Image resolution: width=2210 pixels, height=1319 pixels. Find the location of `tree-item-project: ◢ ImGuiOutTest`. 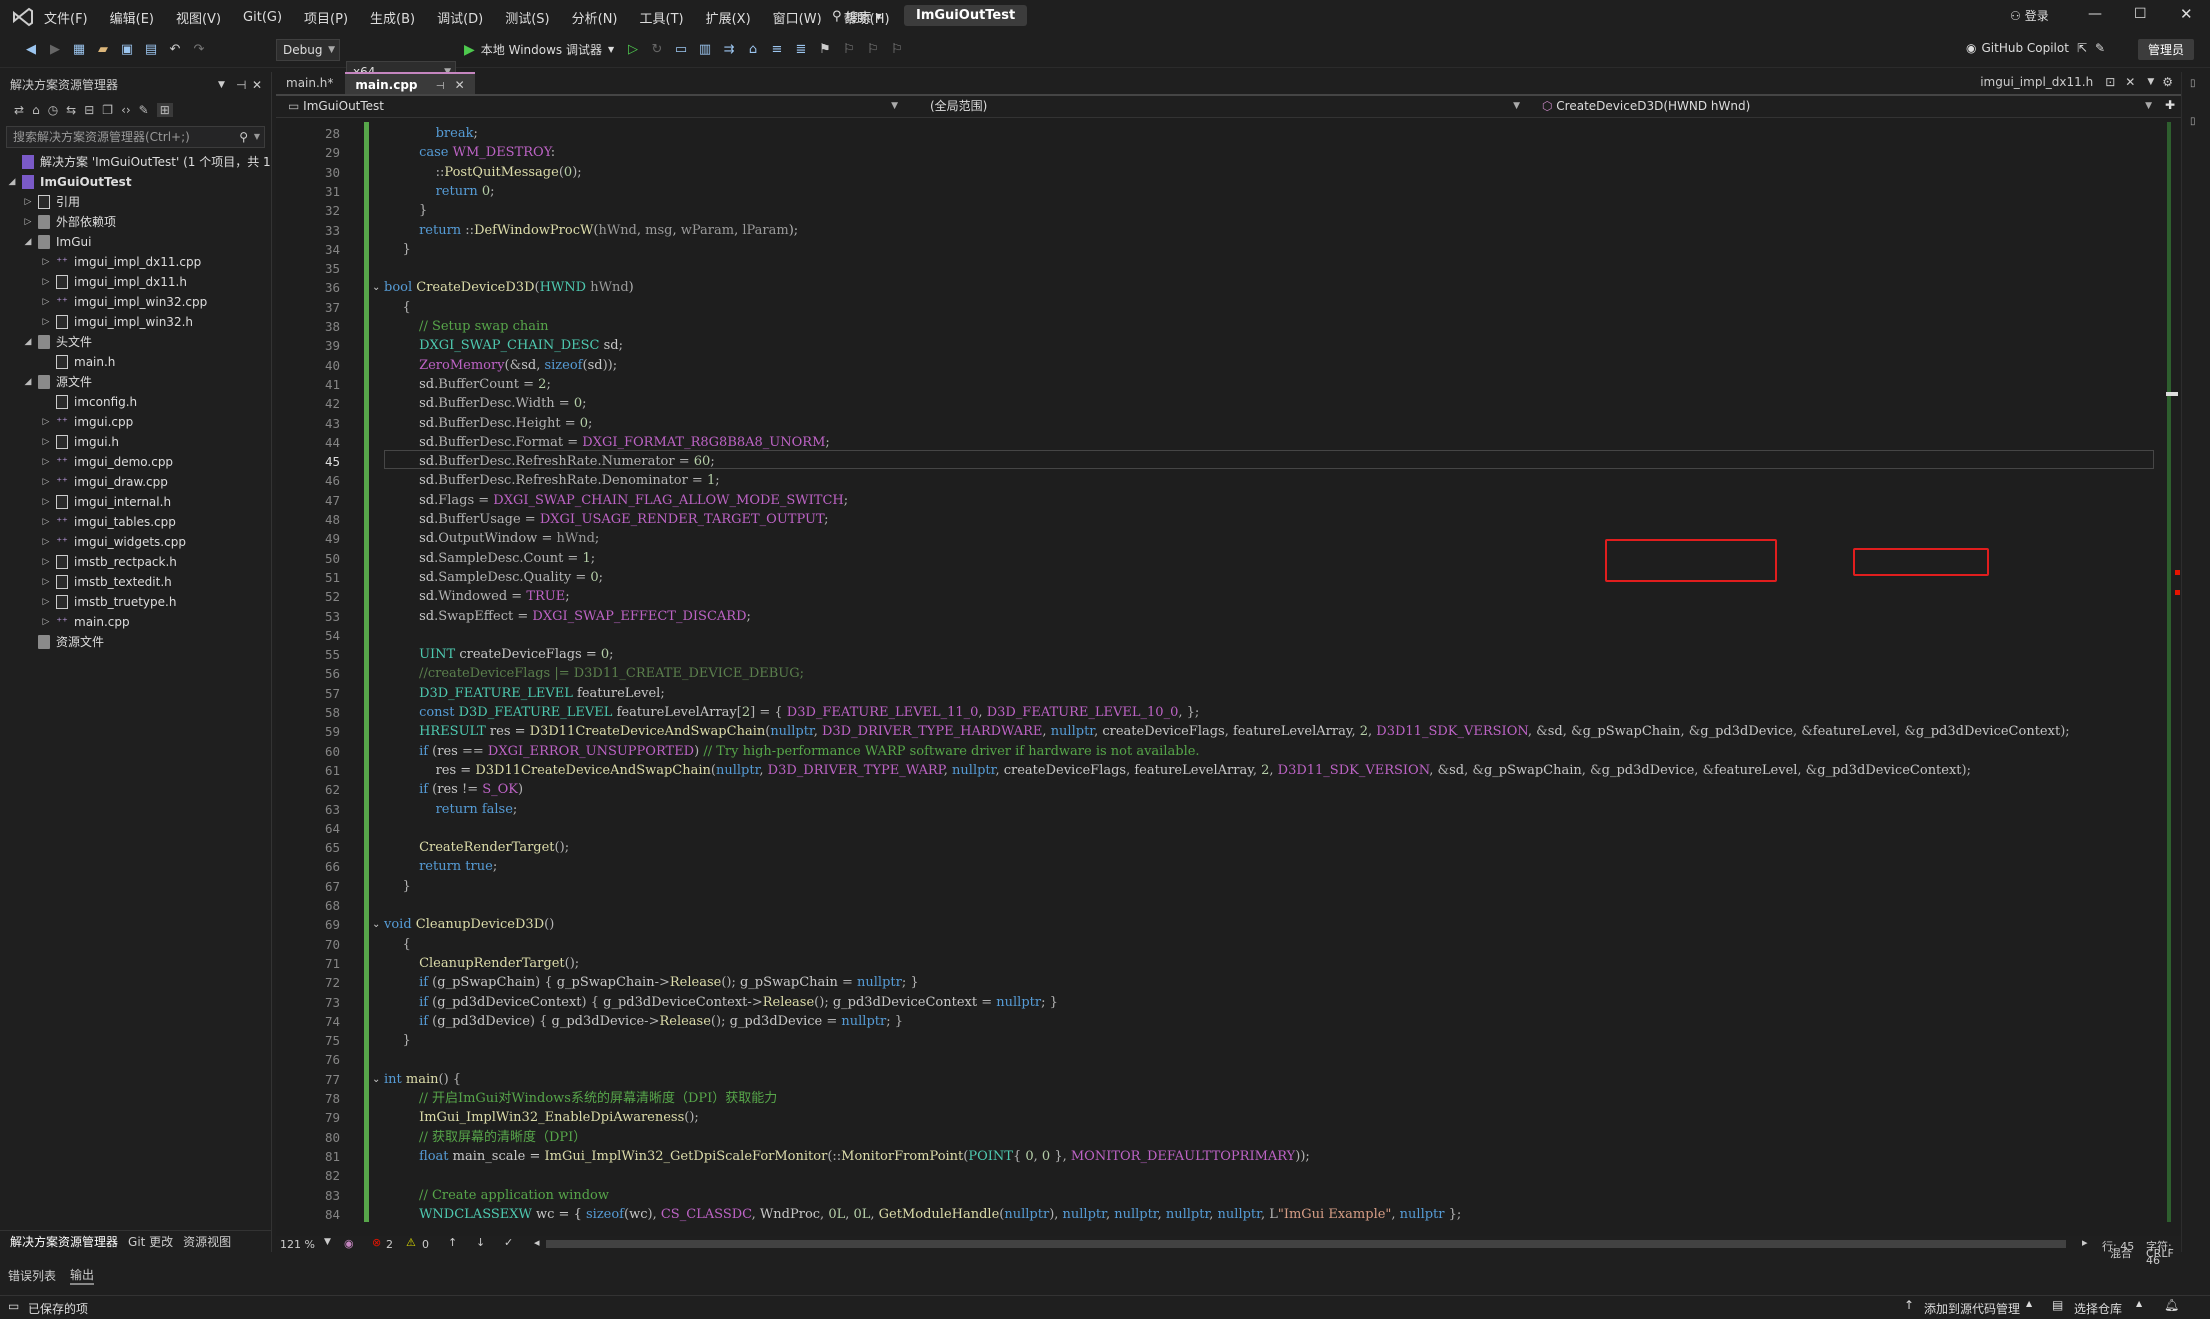

tree-item-project: ◢ ImGuiOutTest is located at coordinates (135, 182).